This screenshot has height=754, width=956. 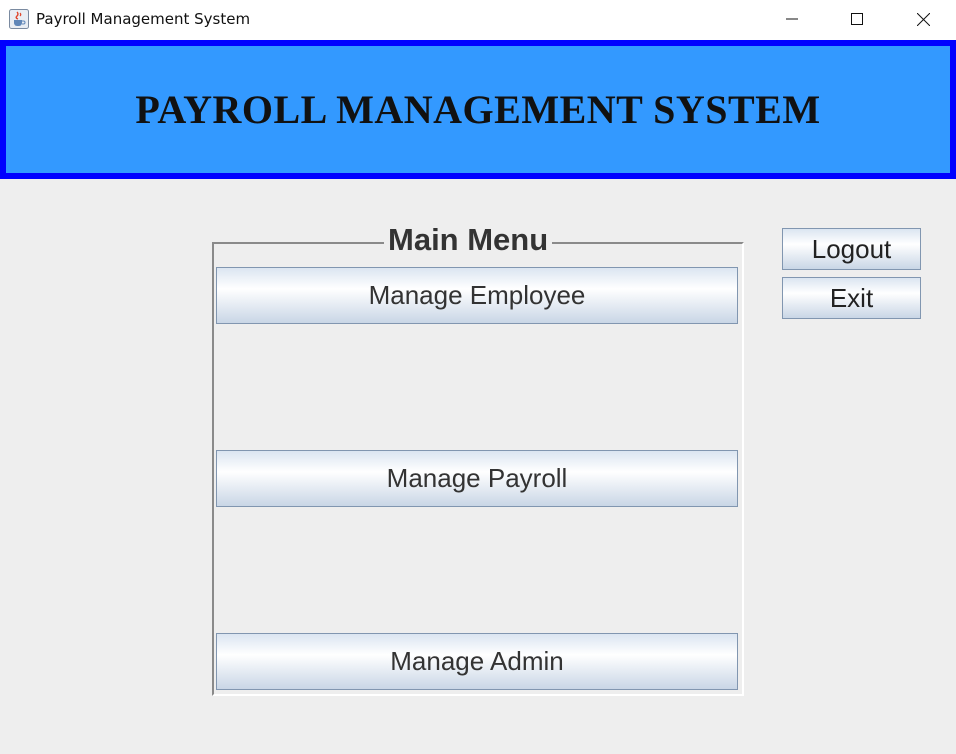 I want to click on close-icon, so click(x=923, y=19).